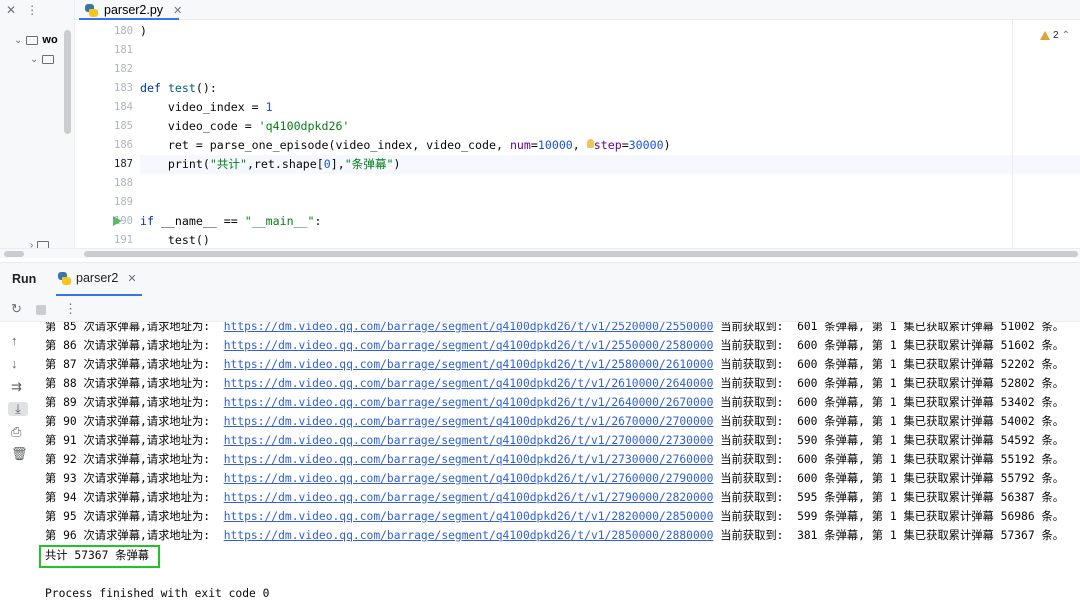  What do you see at coordinates (610, 164) in the screenshot?
I see `code-line-current: print("共计",ret.shape[0],"条弹幕")` at bounding box center [610, 164].